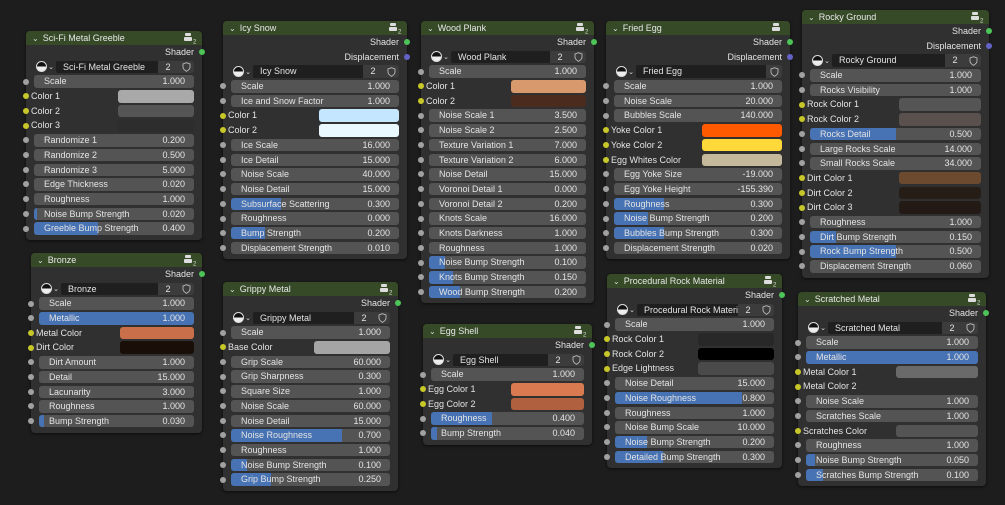 The width and height of the screenshot is (1005, 505). I want to click on node-group-icon, so click(778, 28).